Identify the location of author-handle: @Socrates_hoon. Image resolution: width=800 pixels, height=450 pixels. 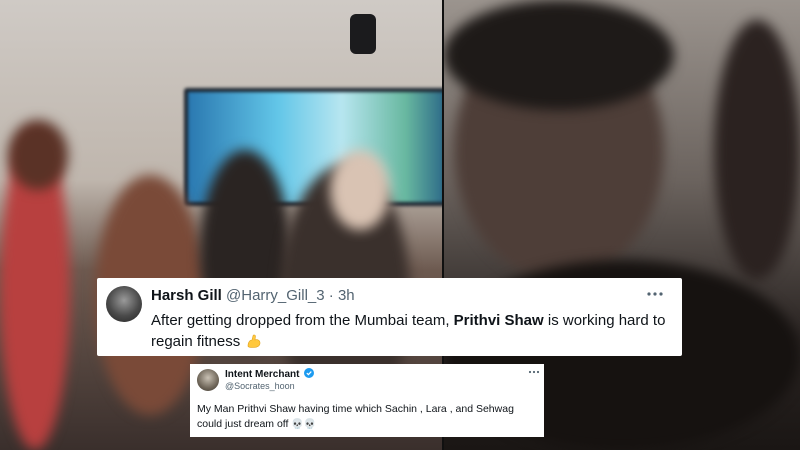
(260, 386).